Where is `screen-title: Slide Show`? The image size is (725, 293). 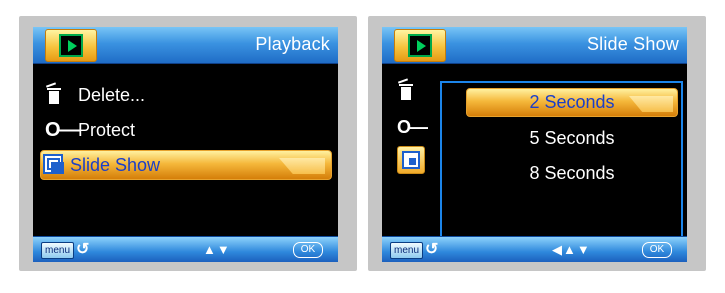
screen-title: Slide Show is located at coordinates (632, 44).